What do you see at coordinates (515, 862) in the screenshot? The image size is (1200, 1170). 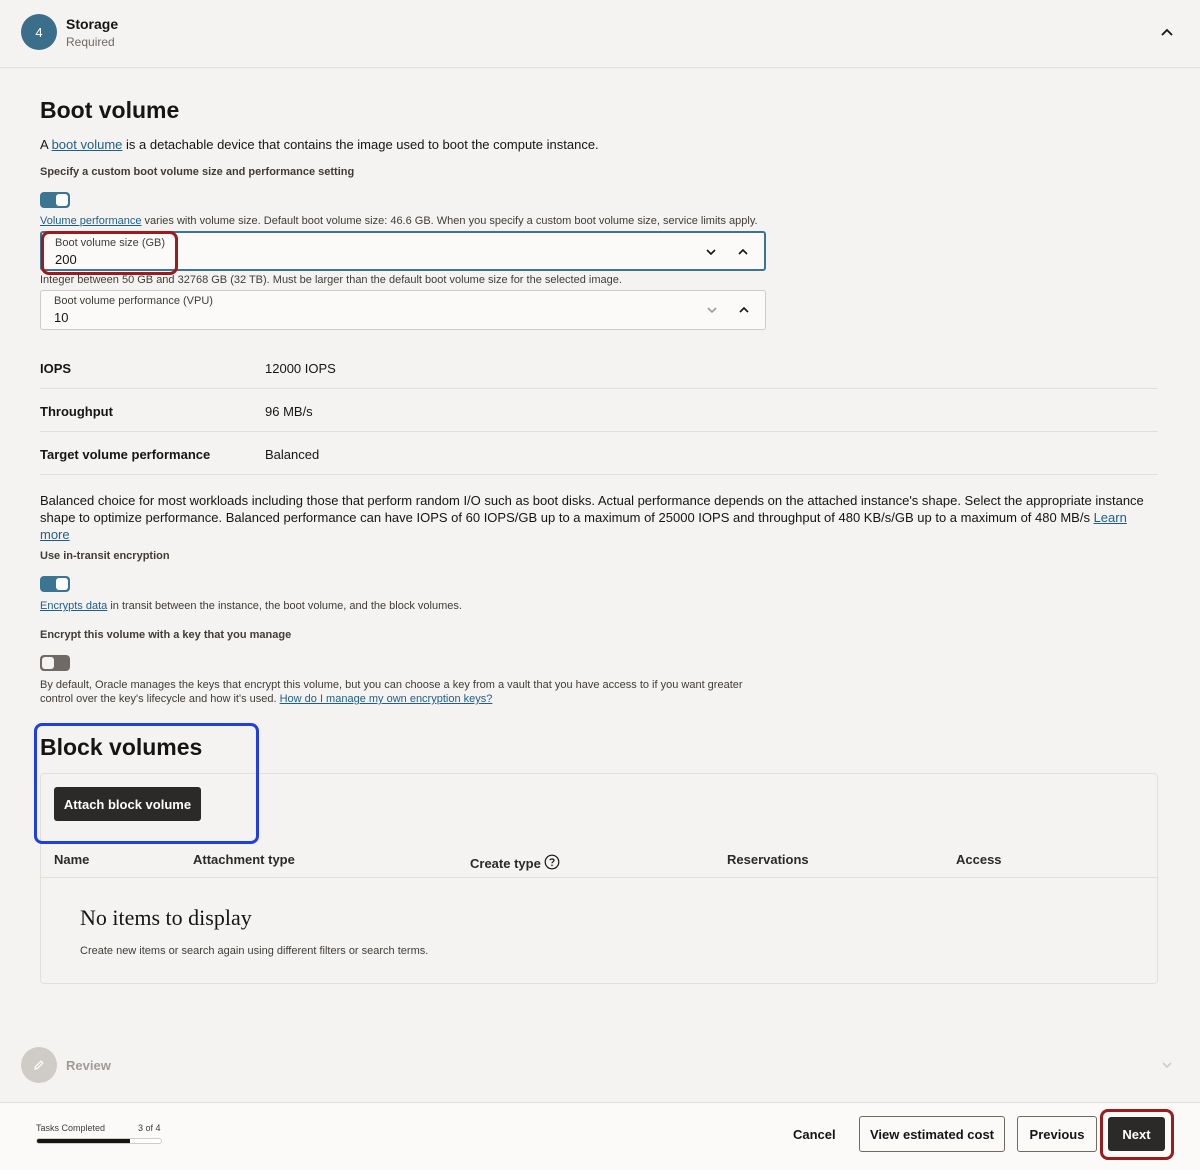 I see `column-header-create-type: Create type` at bounding box center [515, 862].